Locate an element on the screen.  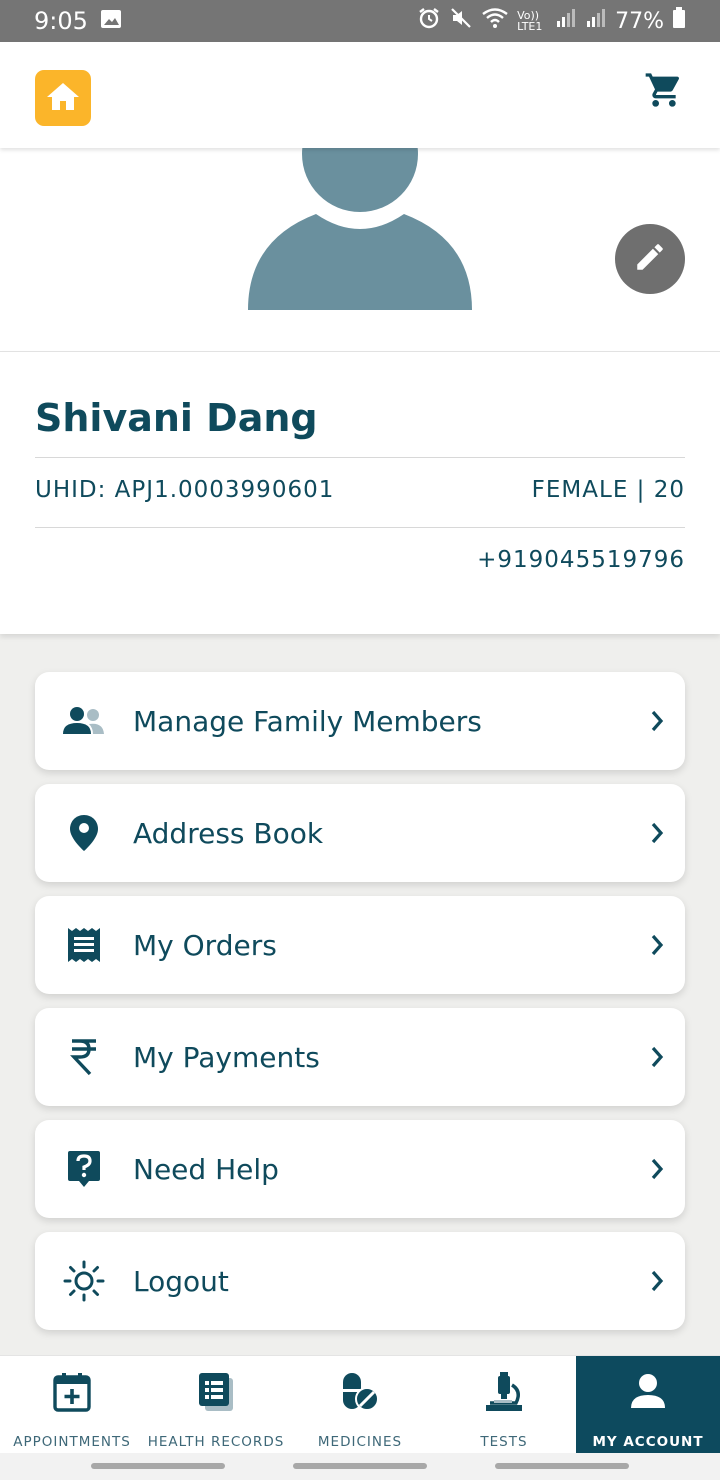
person-icon is located at coordinates (648, 1392).